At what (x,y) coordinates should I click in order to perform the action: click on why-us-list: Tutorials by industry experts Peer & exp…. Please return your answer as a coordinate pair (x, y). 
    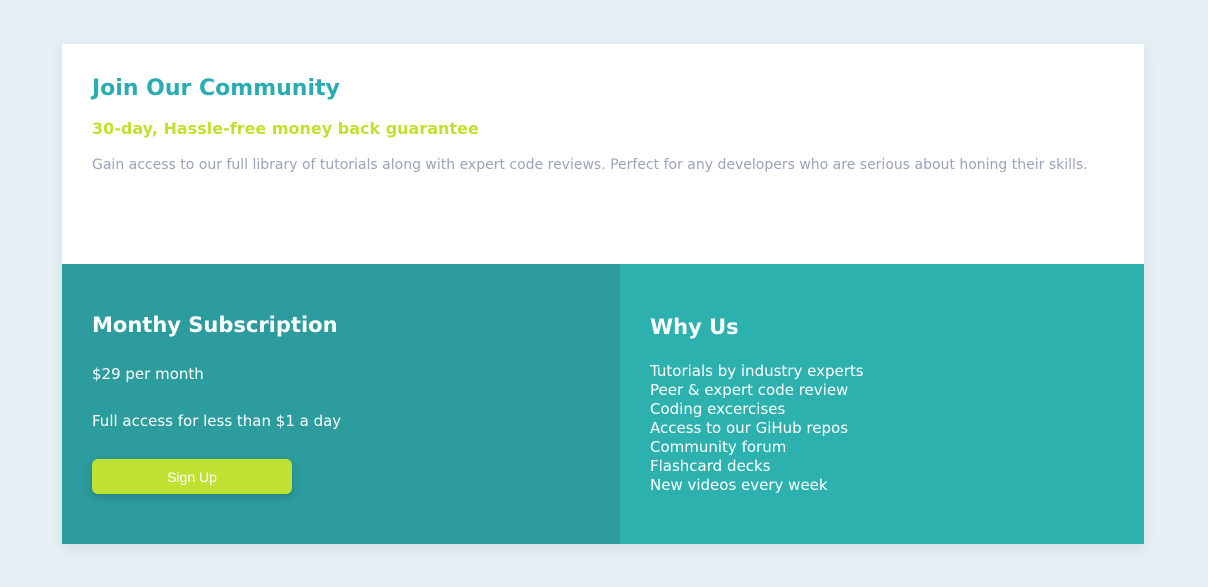
    Looking at the image, I should click on (882, 428).